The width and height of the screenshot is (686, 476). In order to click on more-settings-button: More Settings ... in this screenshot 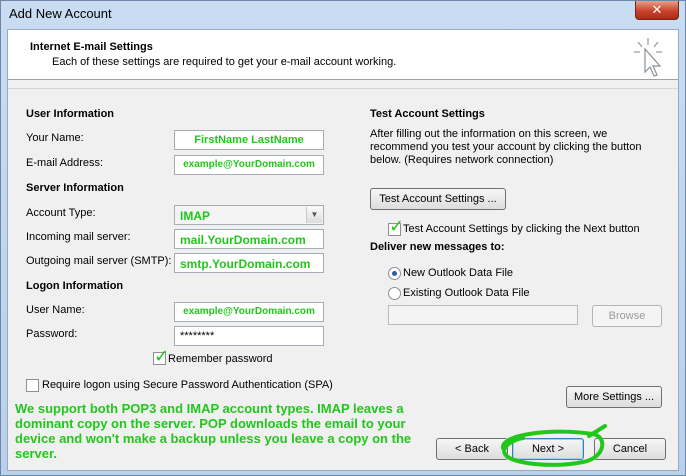, I will do `click(614, 397)`.